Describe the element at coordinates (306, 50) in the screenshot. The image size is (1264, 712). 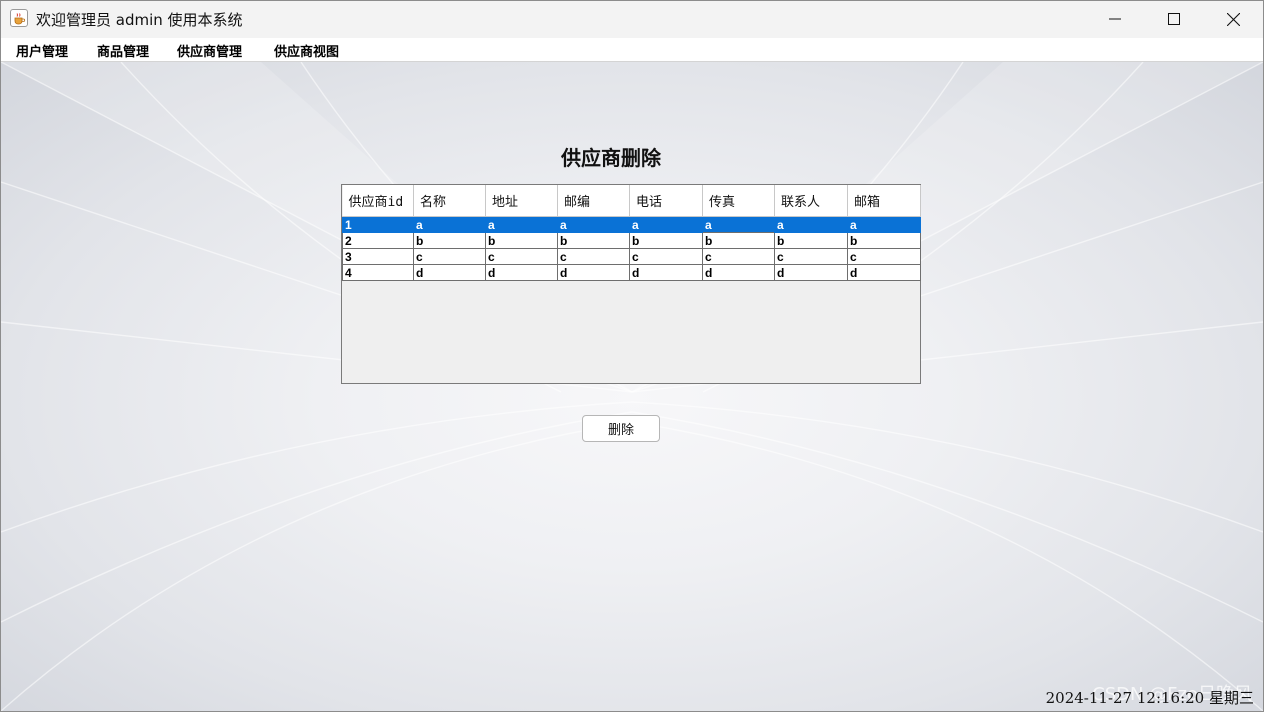
I see `menu-supplier-view: 供应商视图` at that location.